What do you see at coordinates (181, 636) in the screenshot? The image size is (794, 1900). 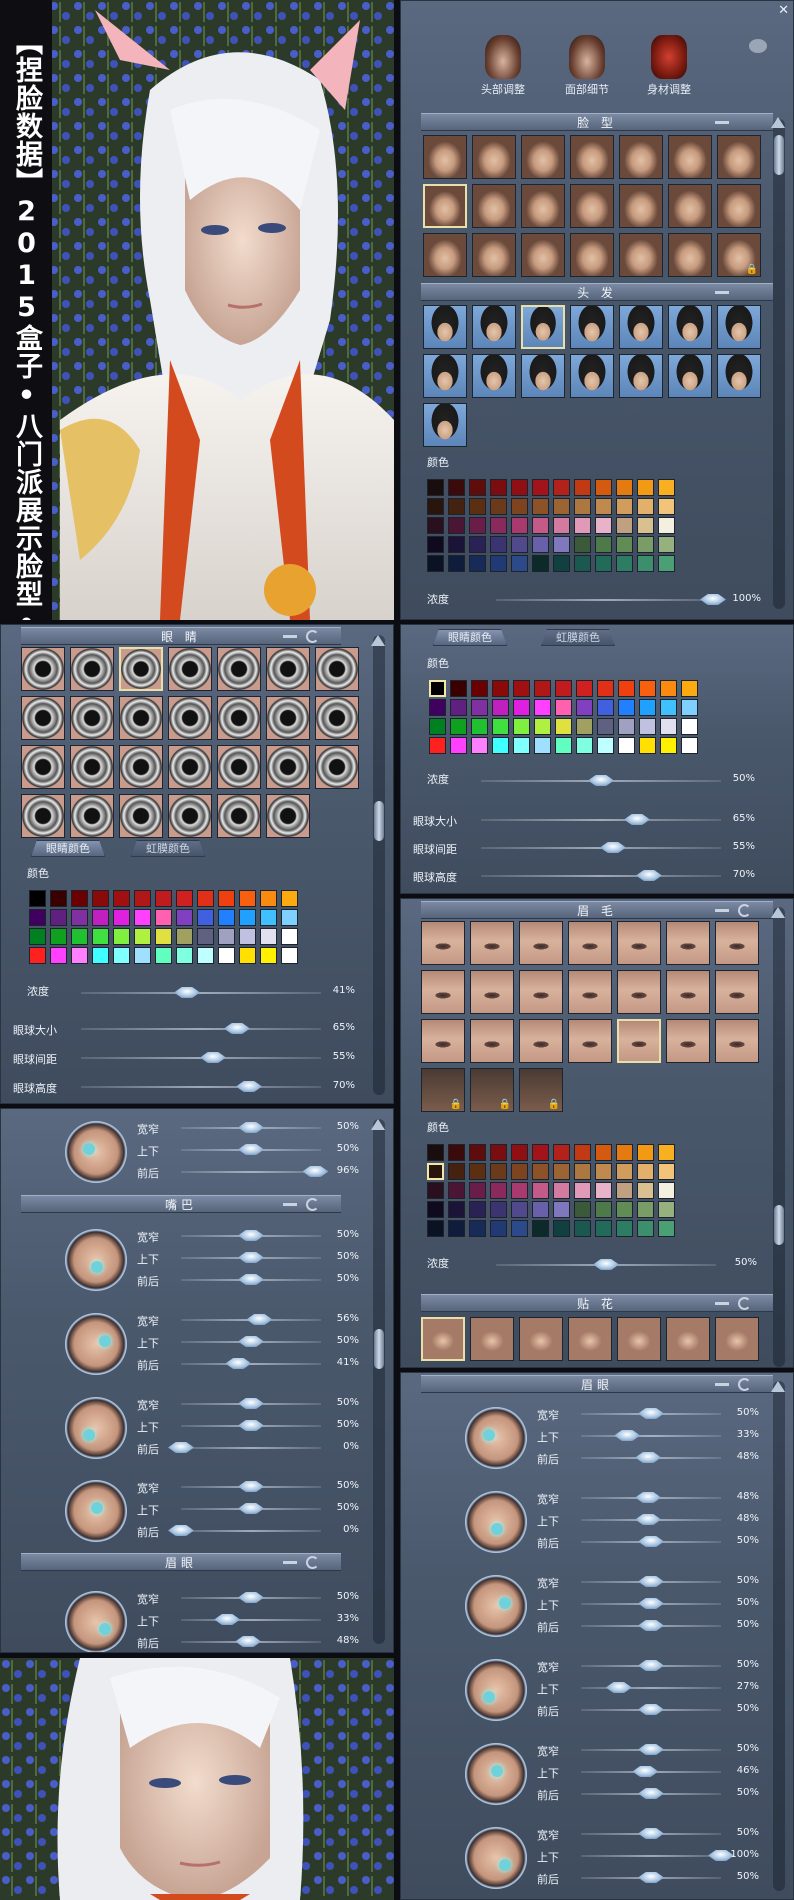 I see `section-eyes: 眼 睛` at bounding box center [181, 636].